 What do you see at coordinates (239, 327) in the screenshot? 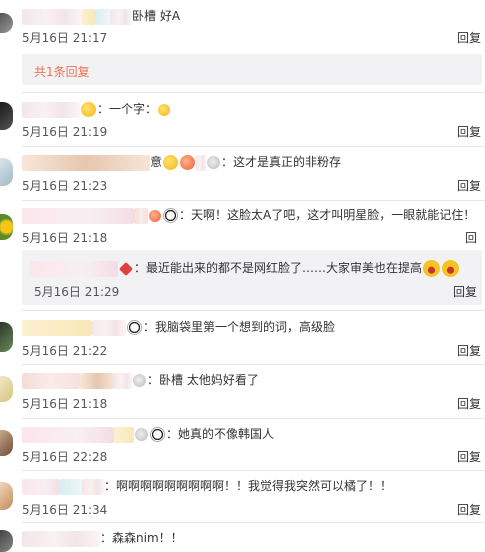
I see `comment-text: ：我脑袋里第一个想到的词，高级脸` at bounding box center [239, 327].